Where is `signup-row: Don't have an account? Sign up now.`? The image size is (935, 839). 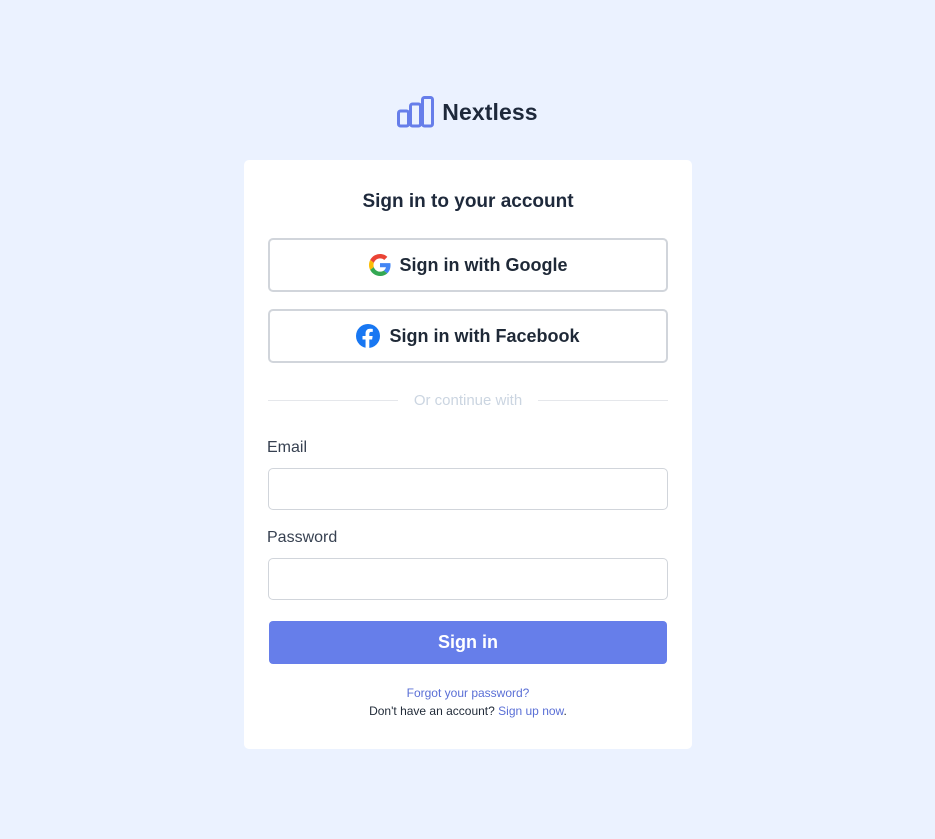 signup-row: Don't have an account? Sign up now. is located at coordinates (468, 711).